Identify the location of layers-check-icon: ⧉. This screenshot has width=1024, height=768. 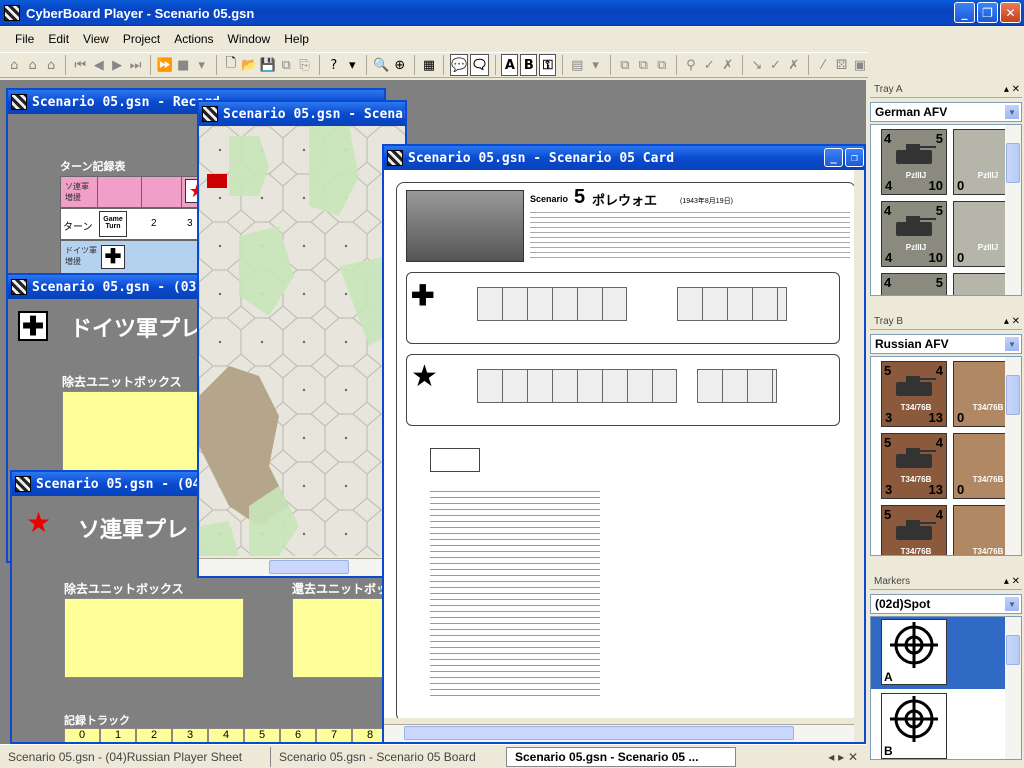
(643, 65).